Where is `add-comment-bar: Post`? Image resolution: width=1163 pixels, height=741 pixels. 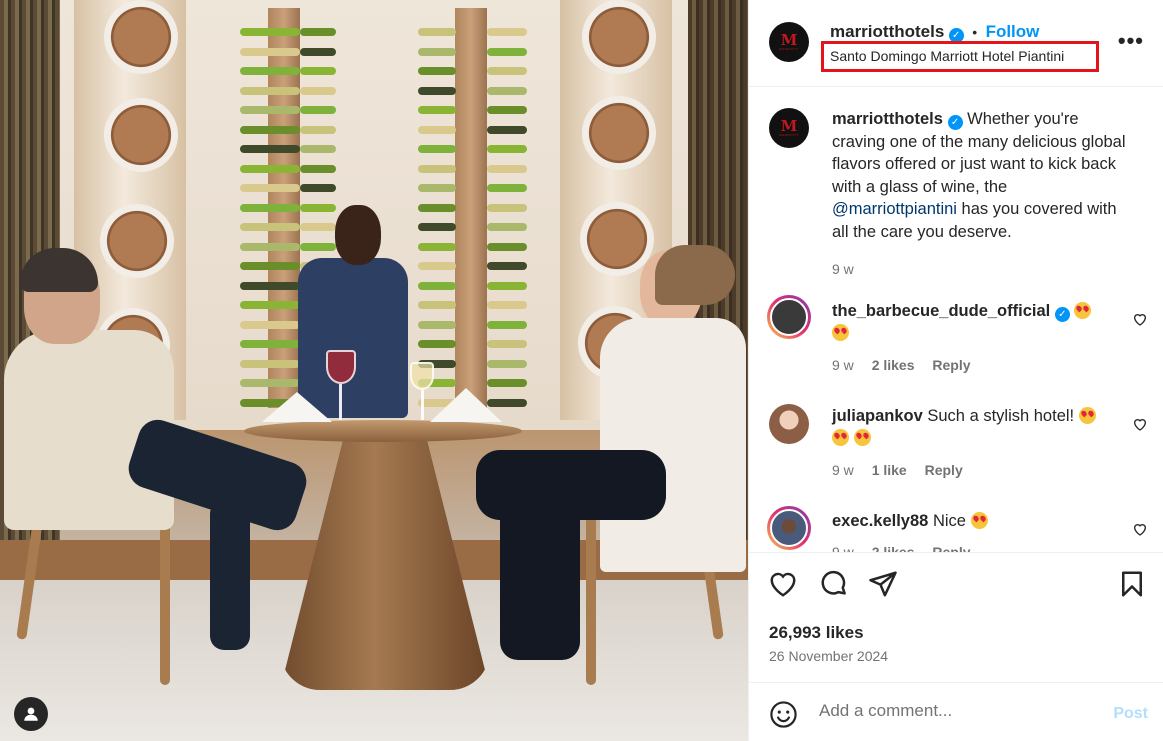
add-comment-bar: Post is located at coordinates (956, 711).